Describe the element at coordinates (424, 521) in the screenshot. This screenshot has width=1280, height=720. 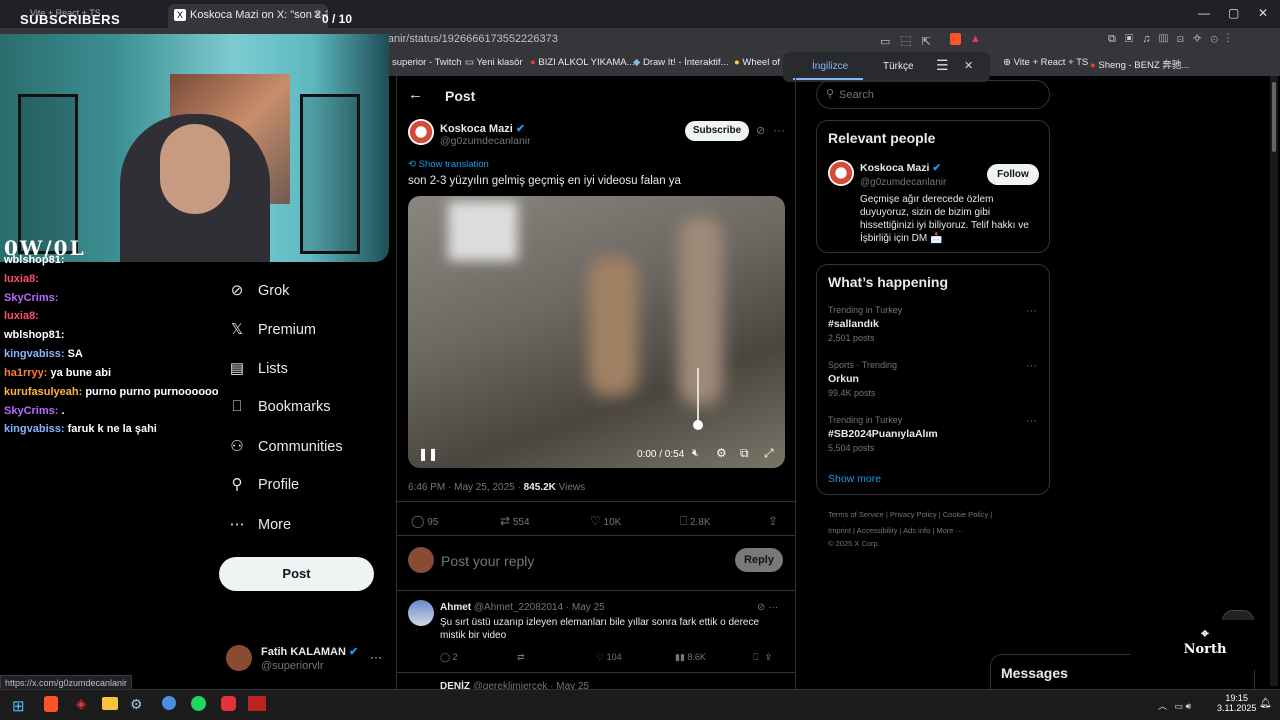
I see `reply-count: ◯ 95` at that location.